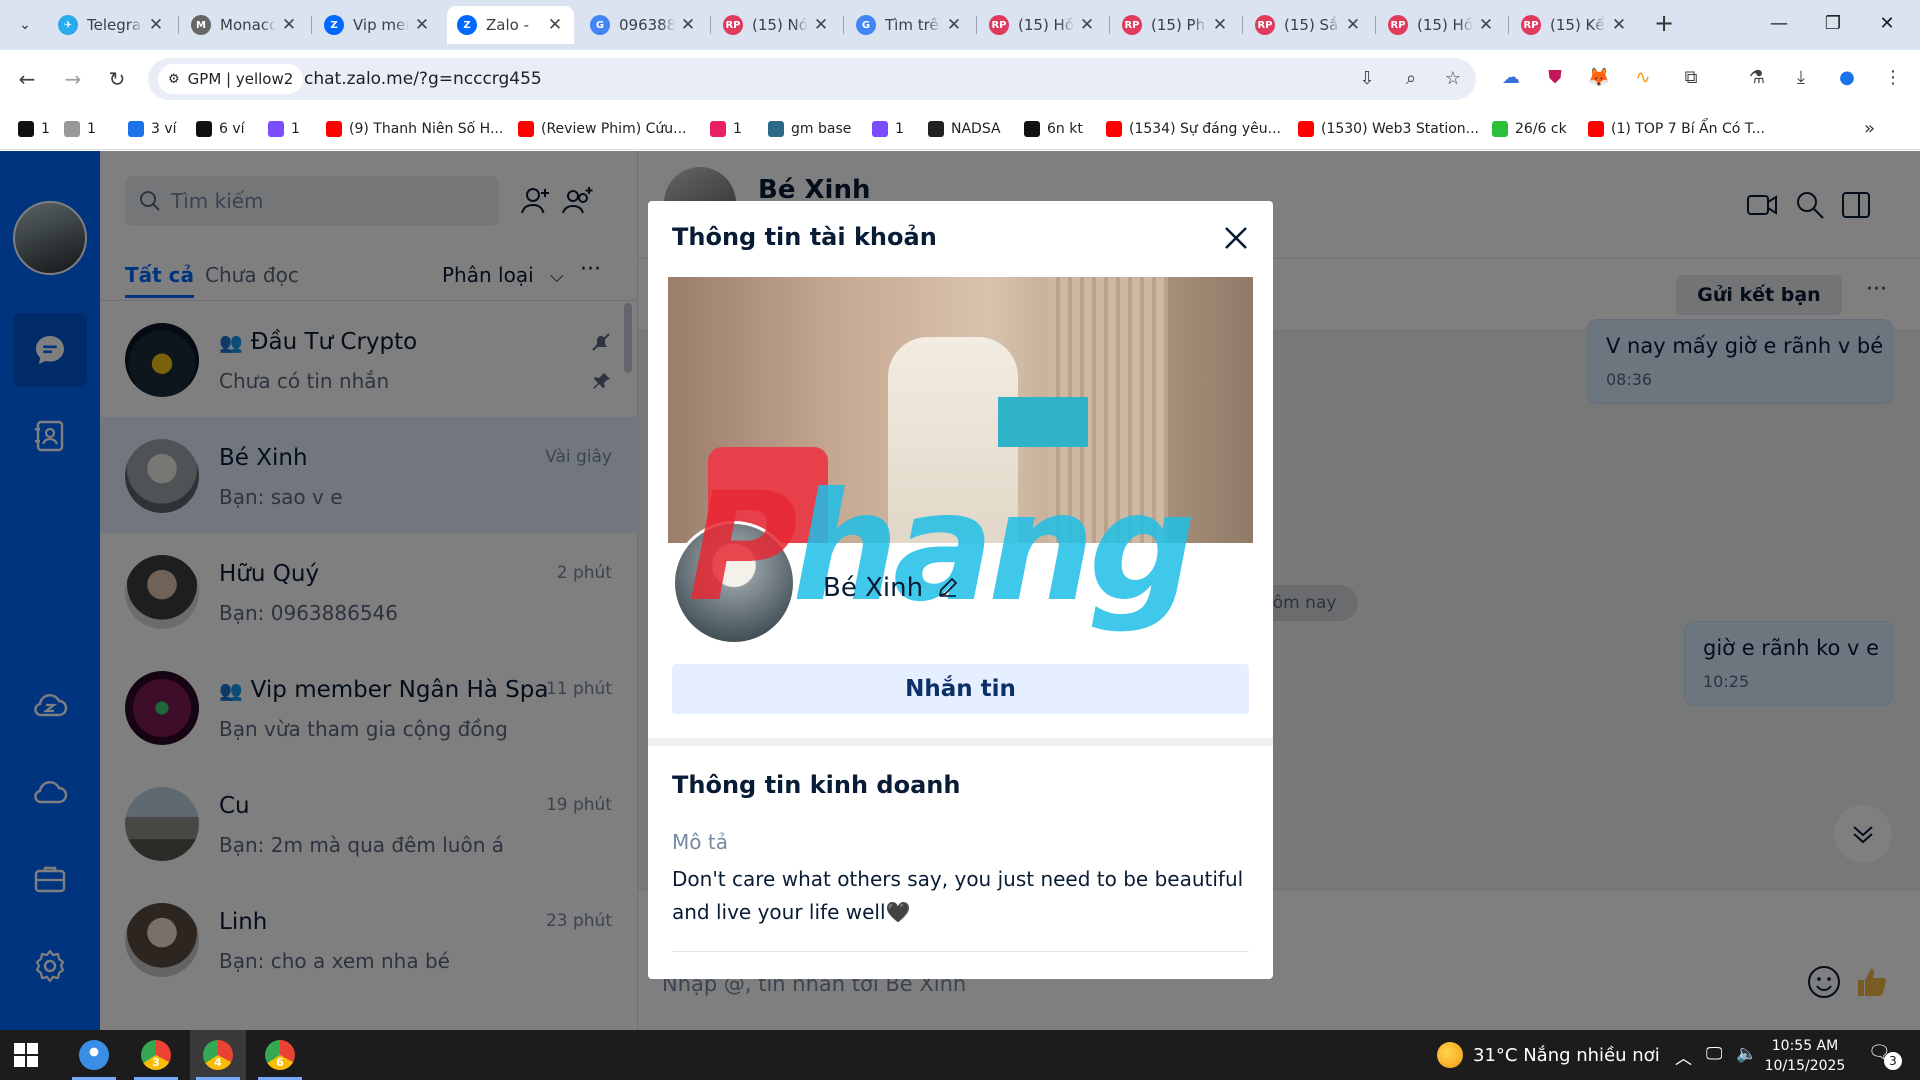 Image resolution: width=1920 pixels, height=1080 pixels. I want to click on url-text: chat.zalo.me/?g=ncccrg455, so click(423, 79).